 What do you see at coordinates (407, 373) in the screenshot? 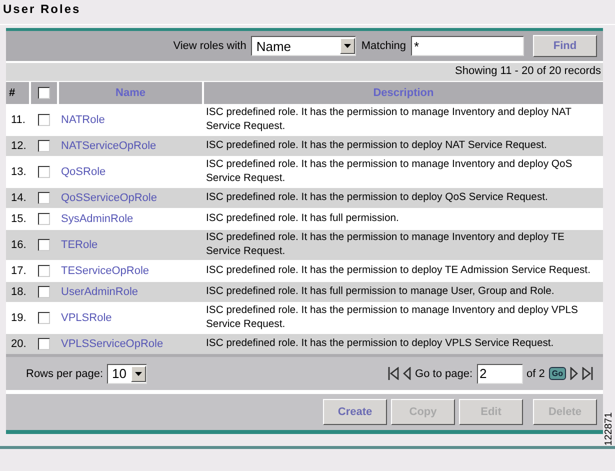
I see `previous-page-icon` at bounding box center [407, 373].